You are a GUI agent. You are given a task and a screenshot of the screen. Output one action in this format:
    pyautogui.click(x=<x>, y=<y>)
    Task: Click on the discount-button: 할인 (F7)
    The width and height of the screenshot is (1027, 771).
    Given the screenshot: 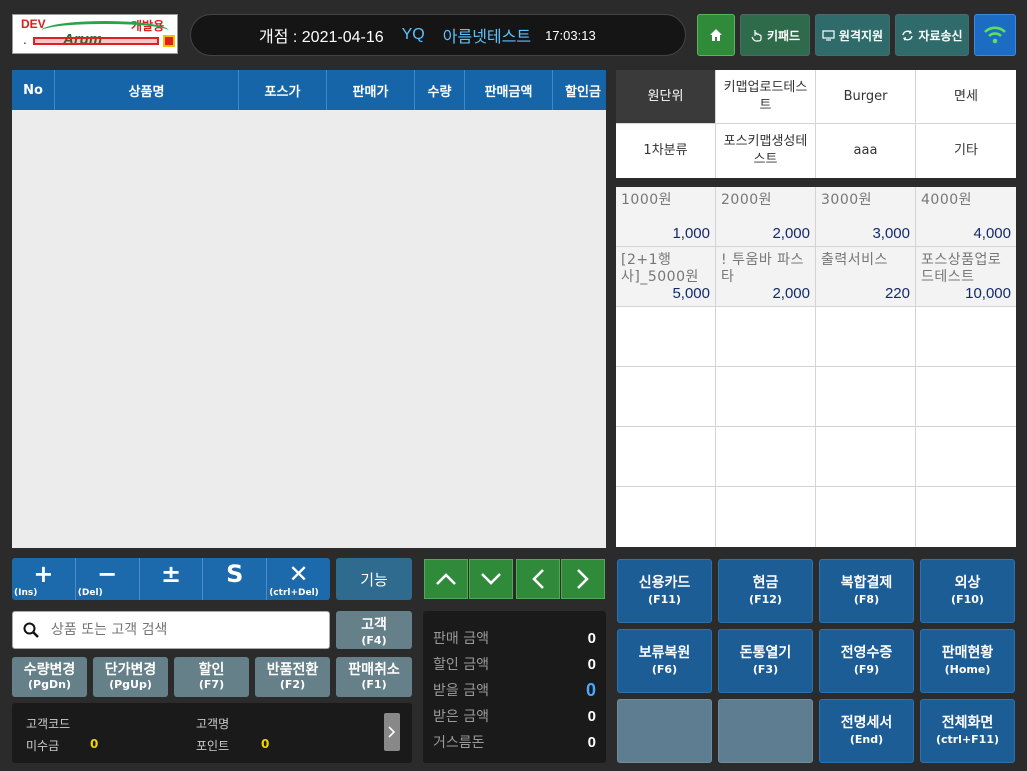 What is the action you would take?
    pyautogui.click(x=211, y=677)
    